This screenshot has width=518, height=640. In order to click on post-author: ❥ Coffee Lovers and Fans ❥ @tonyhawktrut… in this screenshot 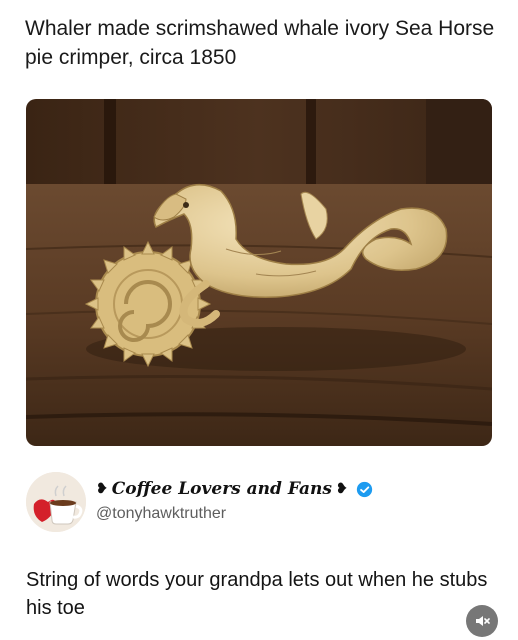, I will do `click(261, 502)`.